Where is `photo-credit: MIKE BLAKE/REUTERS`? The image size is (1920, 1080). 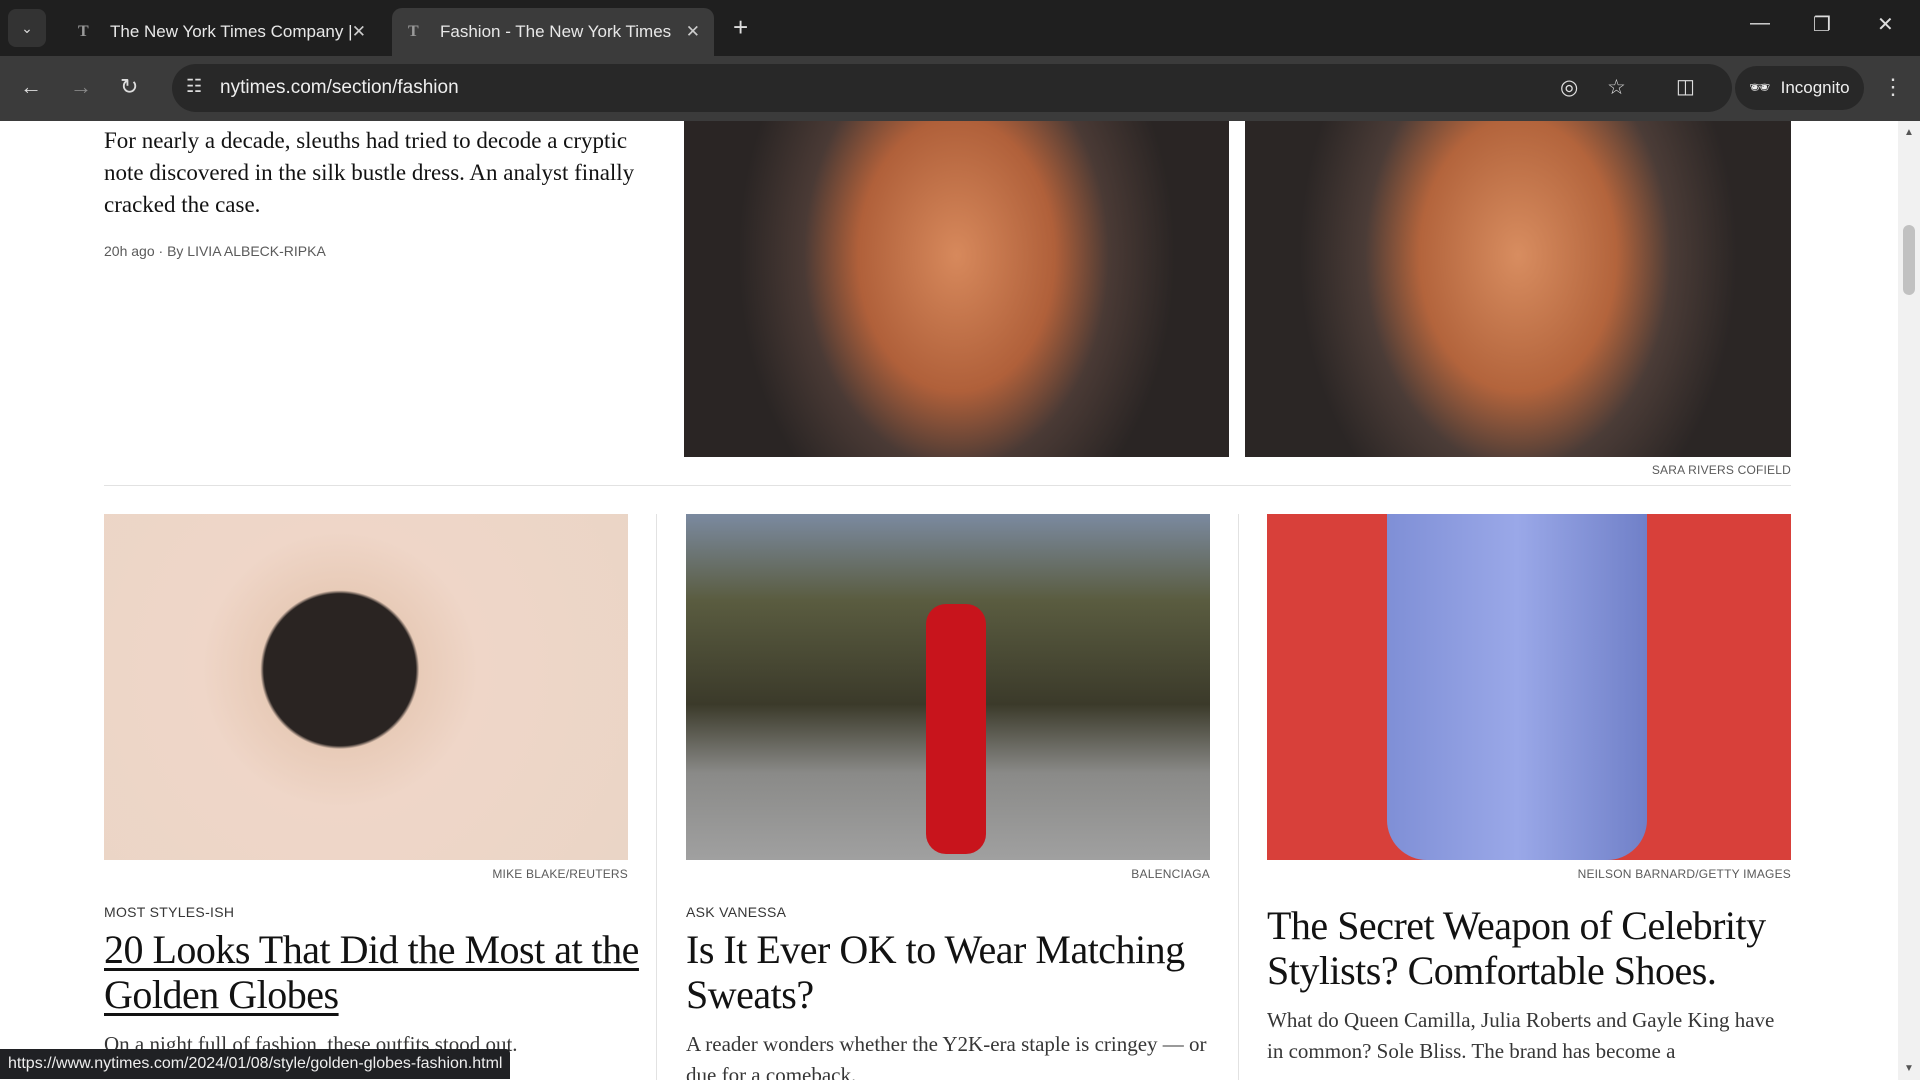
photo-credit: MIKE BLAKE/REUTERS is located at coordinates (560, 874).